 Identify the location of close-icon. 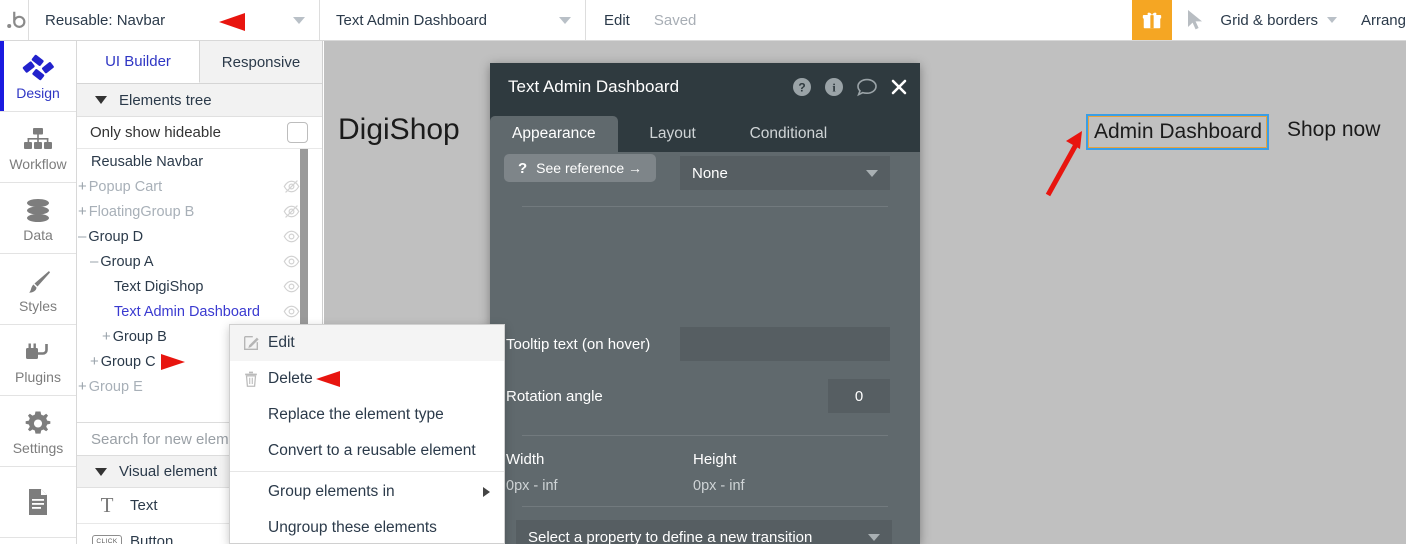
(899, 87).